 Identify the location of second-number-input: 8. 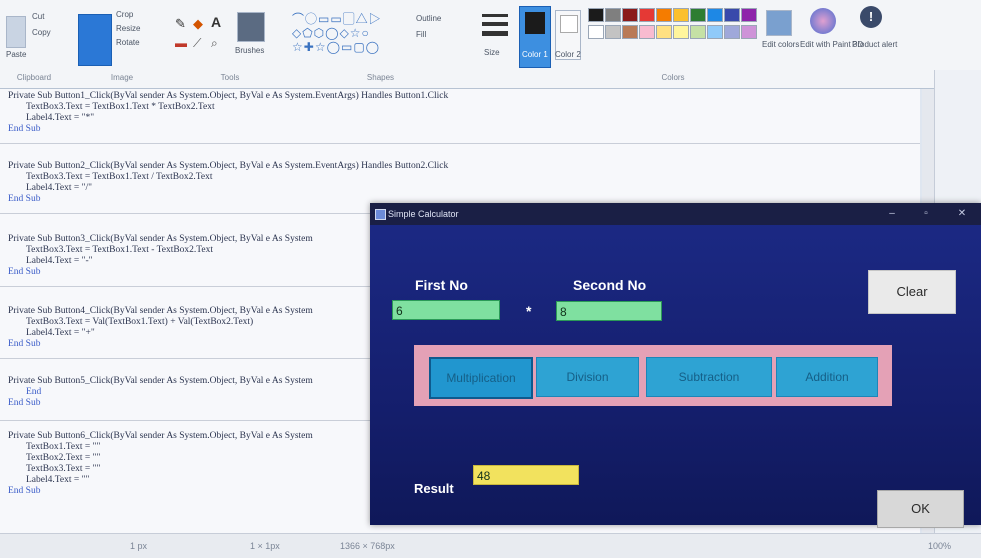
(609, 311).